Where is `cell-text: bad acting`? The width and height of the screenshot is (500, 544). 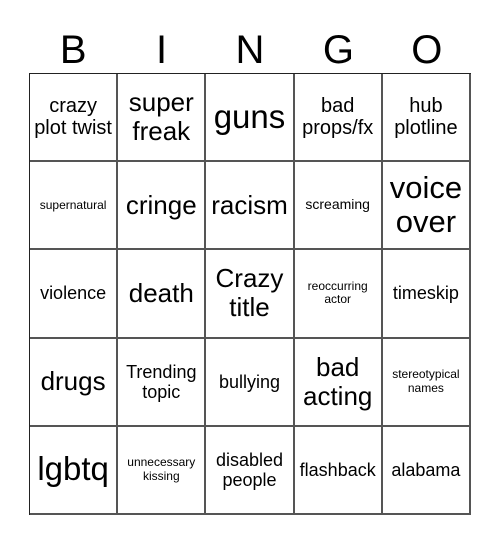
cell-text: bad acting is located at coordinates (338, 381).